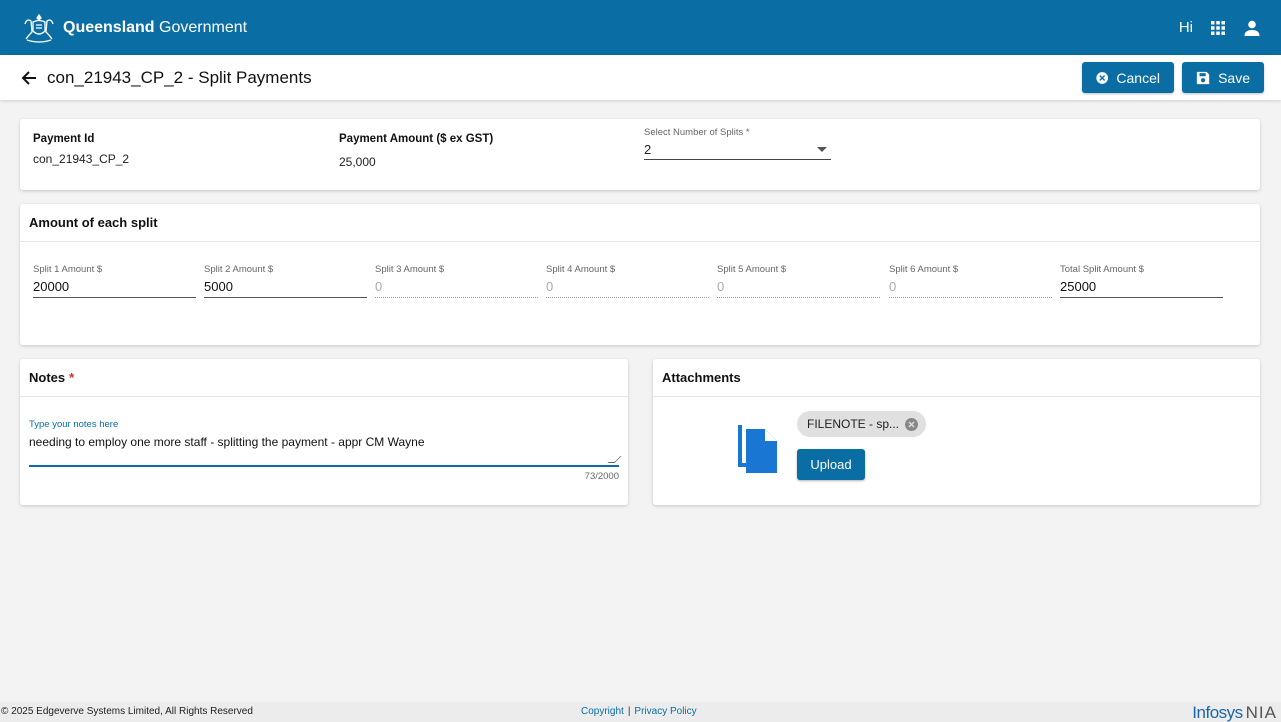 Image resolution: width=1281 pixels, height=722 pixels. Describe the element at coordinates (179, 77) in the screenshot. I see `page-title: con_21943_CP_2 - Split Payments` at that location.